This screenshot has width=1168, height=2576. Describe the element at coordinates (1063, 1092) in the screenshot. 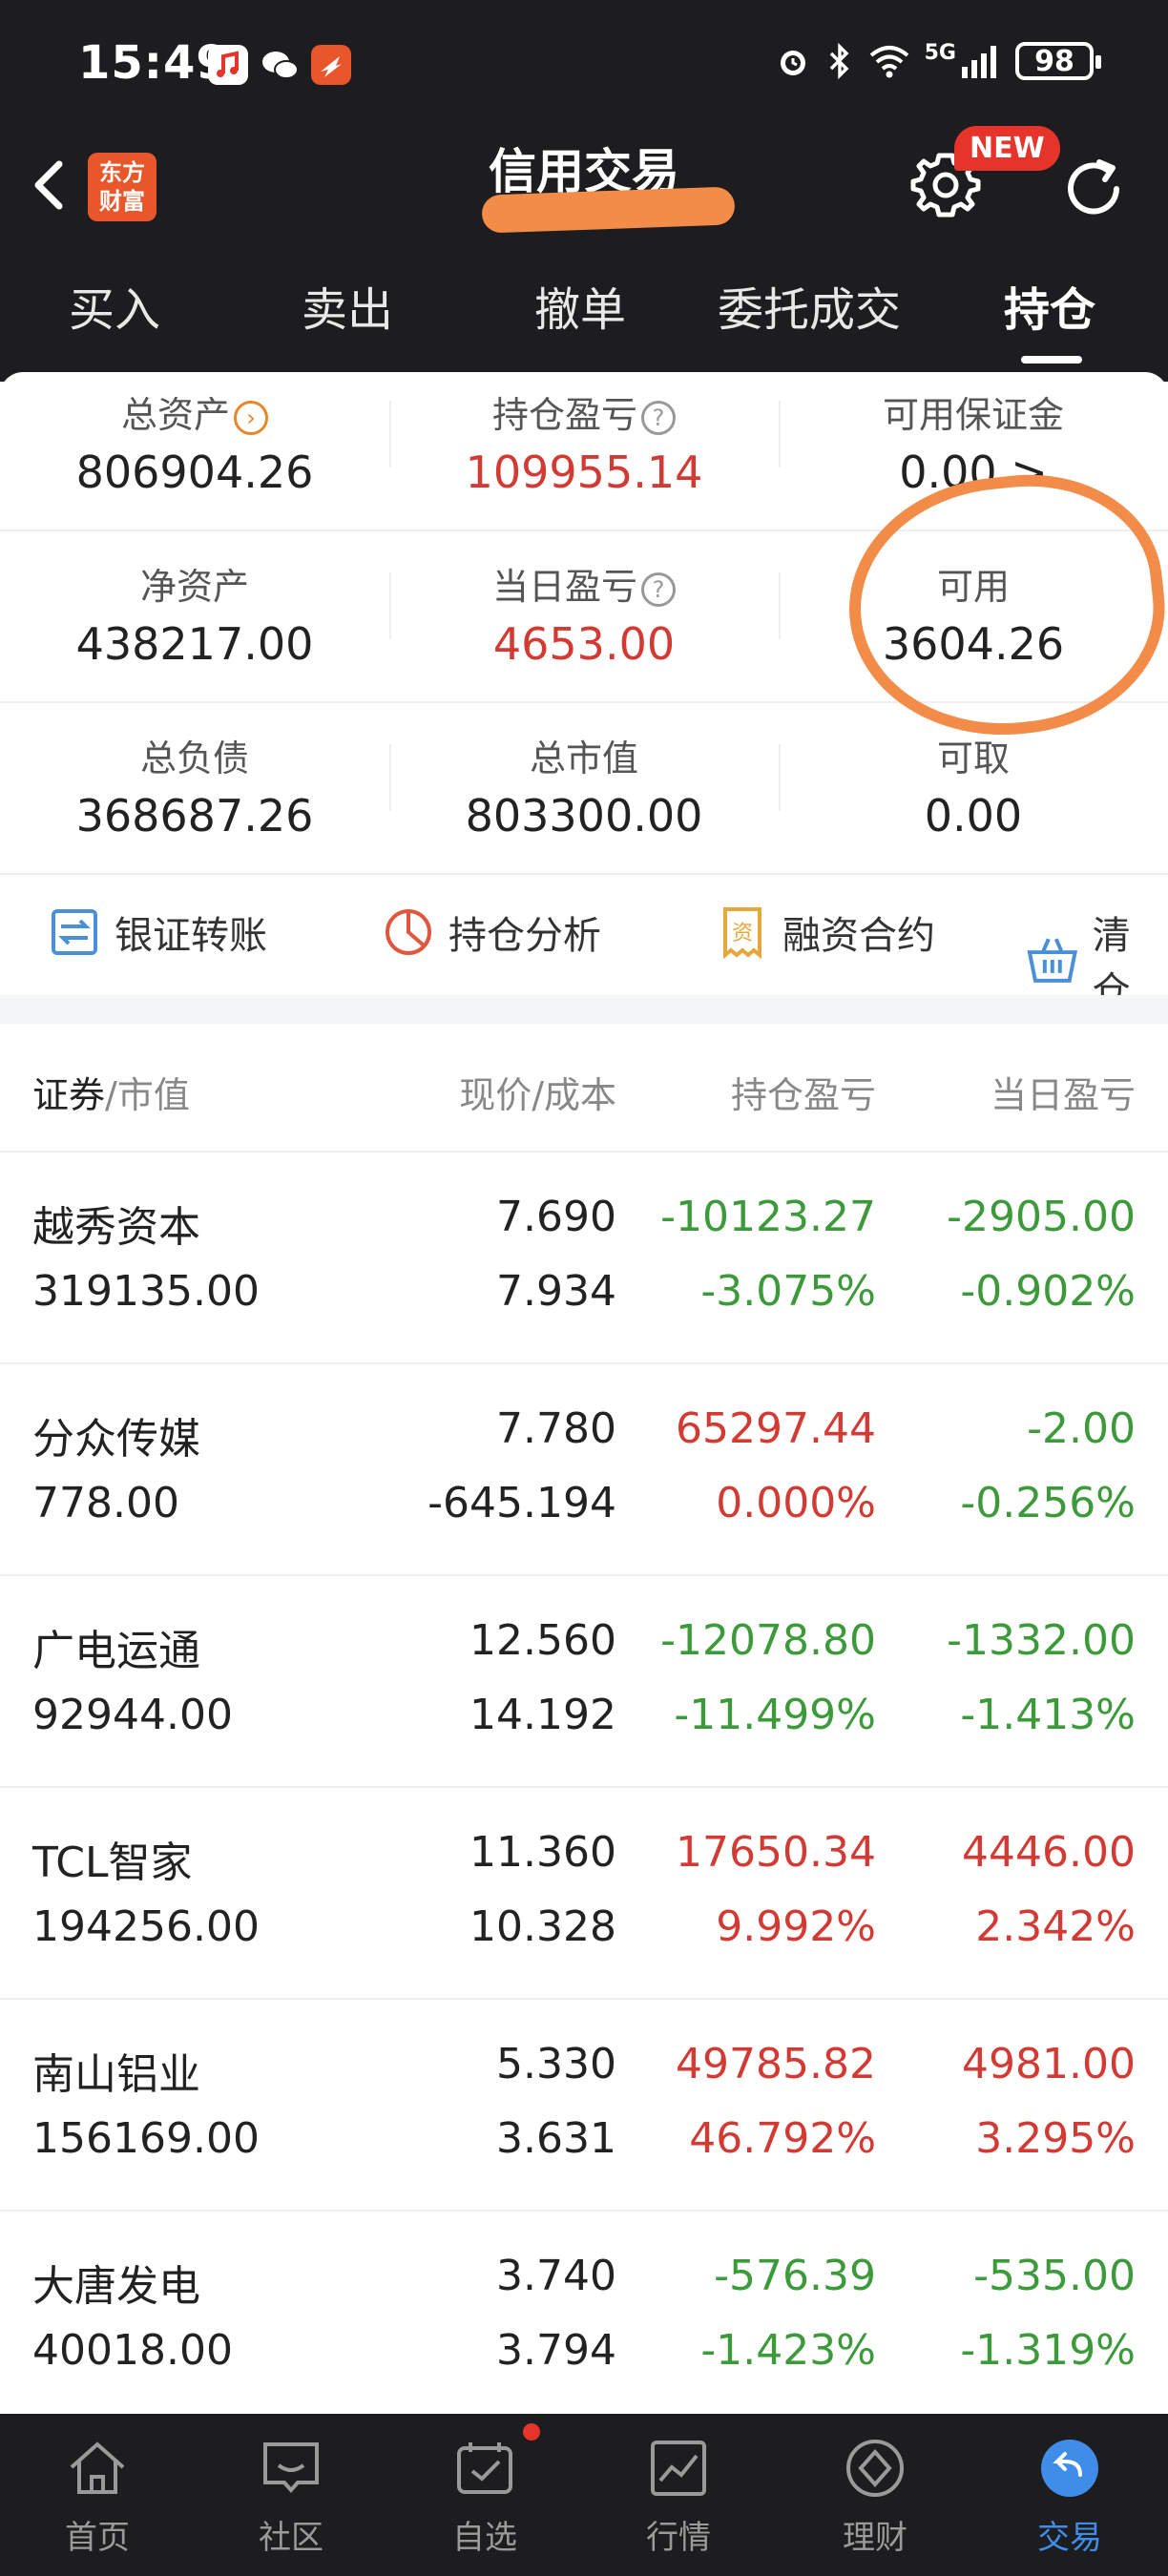

I see `header-daily-pnl: 当日盈亏` at that location.